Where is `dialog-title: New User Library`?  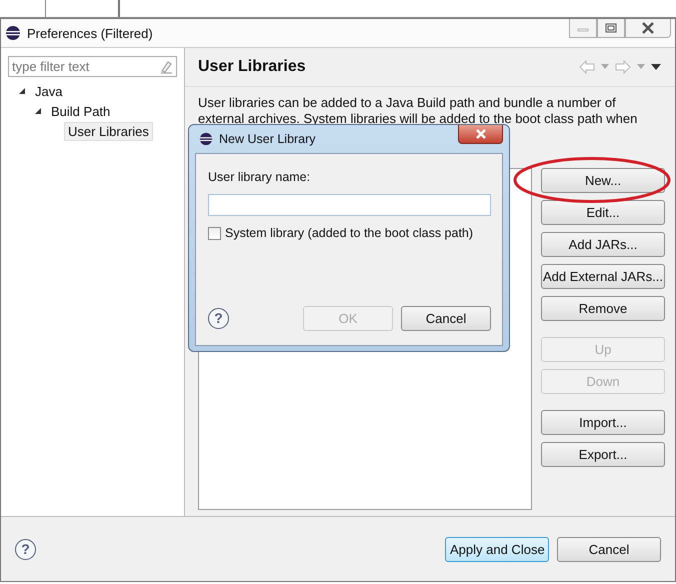
dialog-title: New User Library is located at coordinates (267, 139).